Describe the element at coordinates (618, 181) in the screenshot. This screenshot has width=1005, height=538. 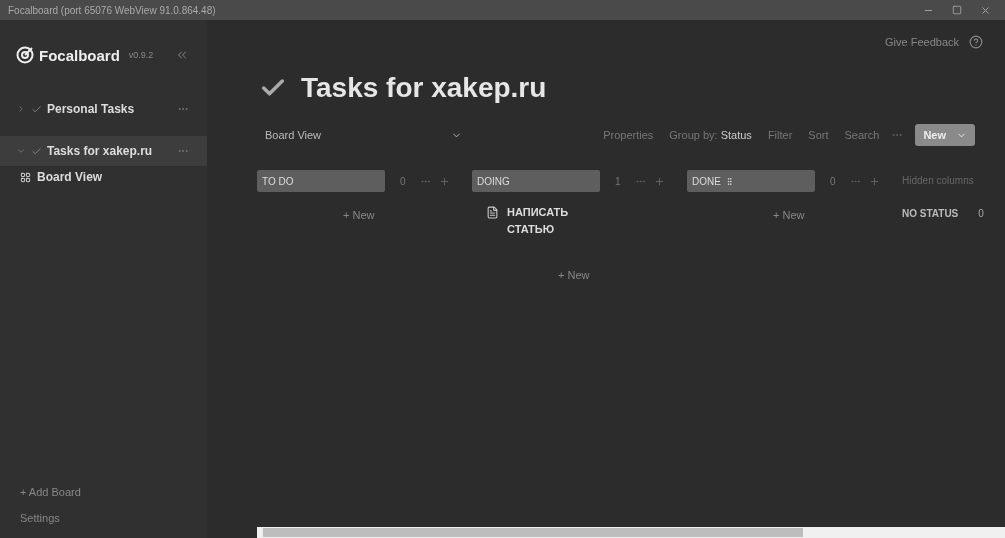
I see `column-count: 1` at that location.